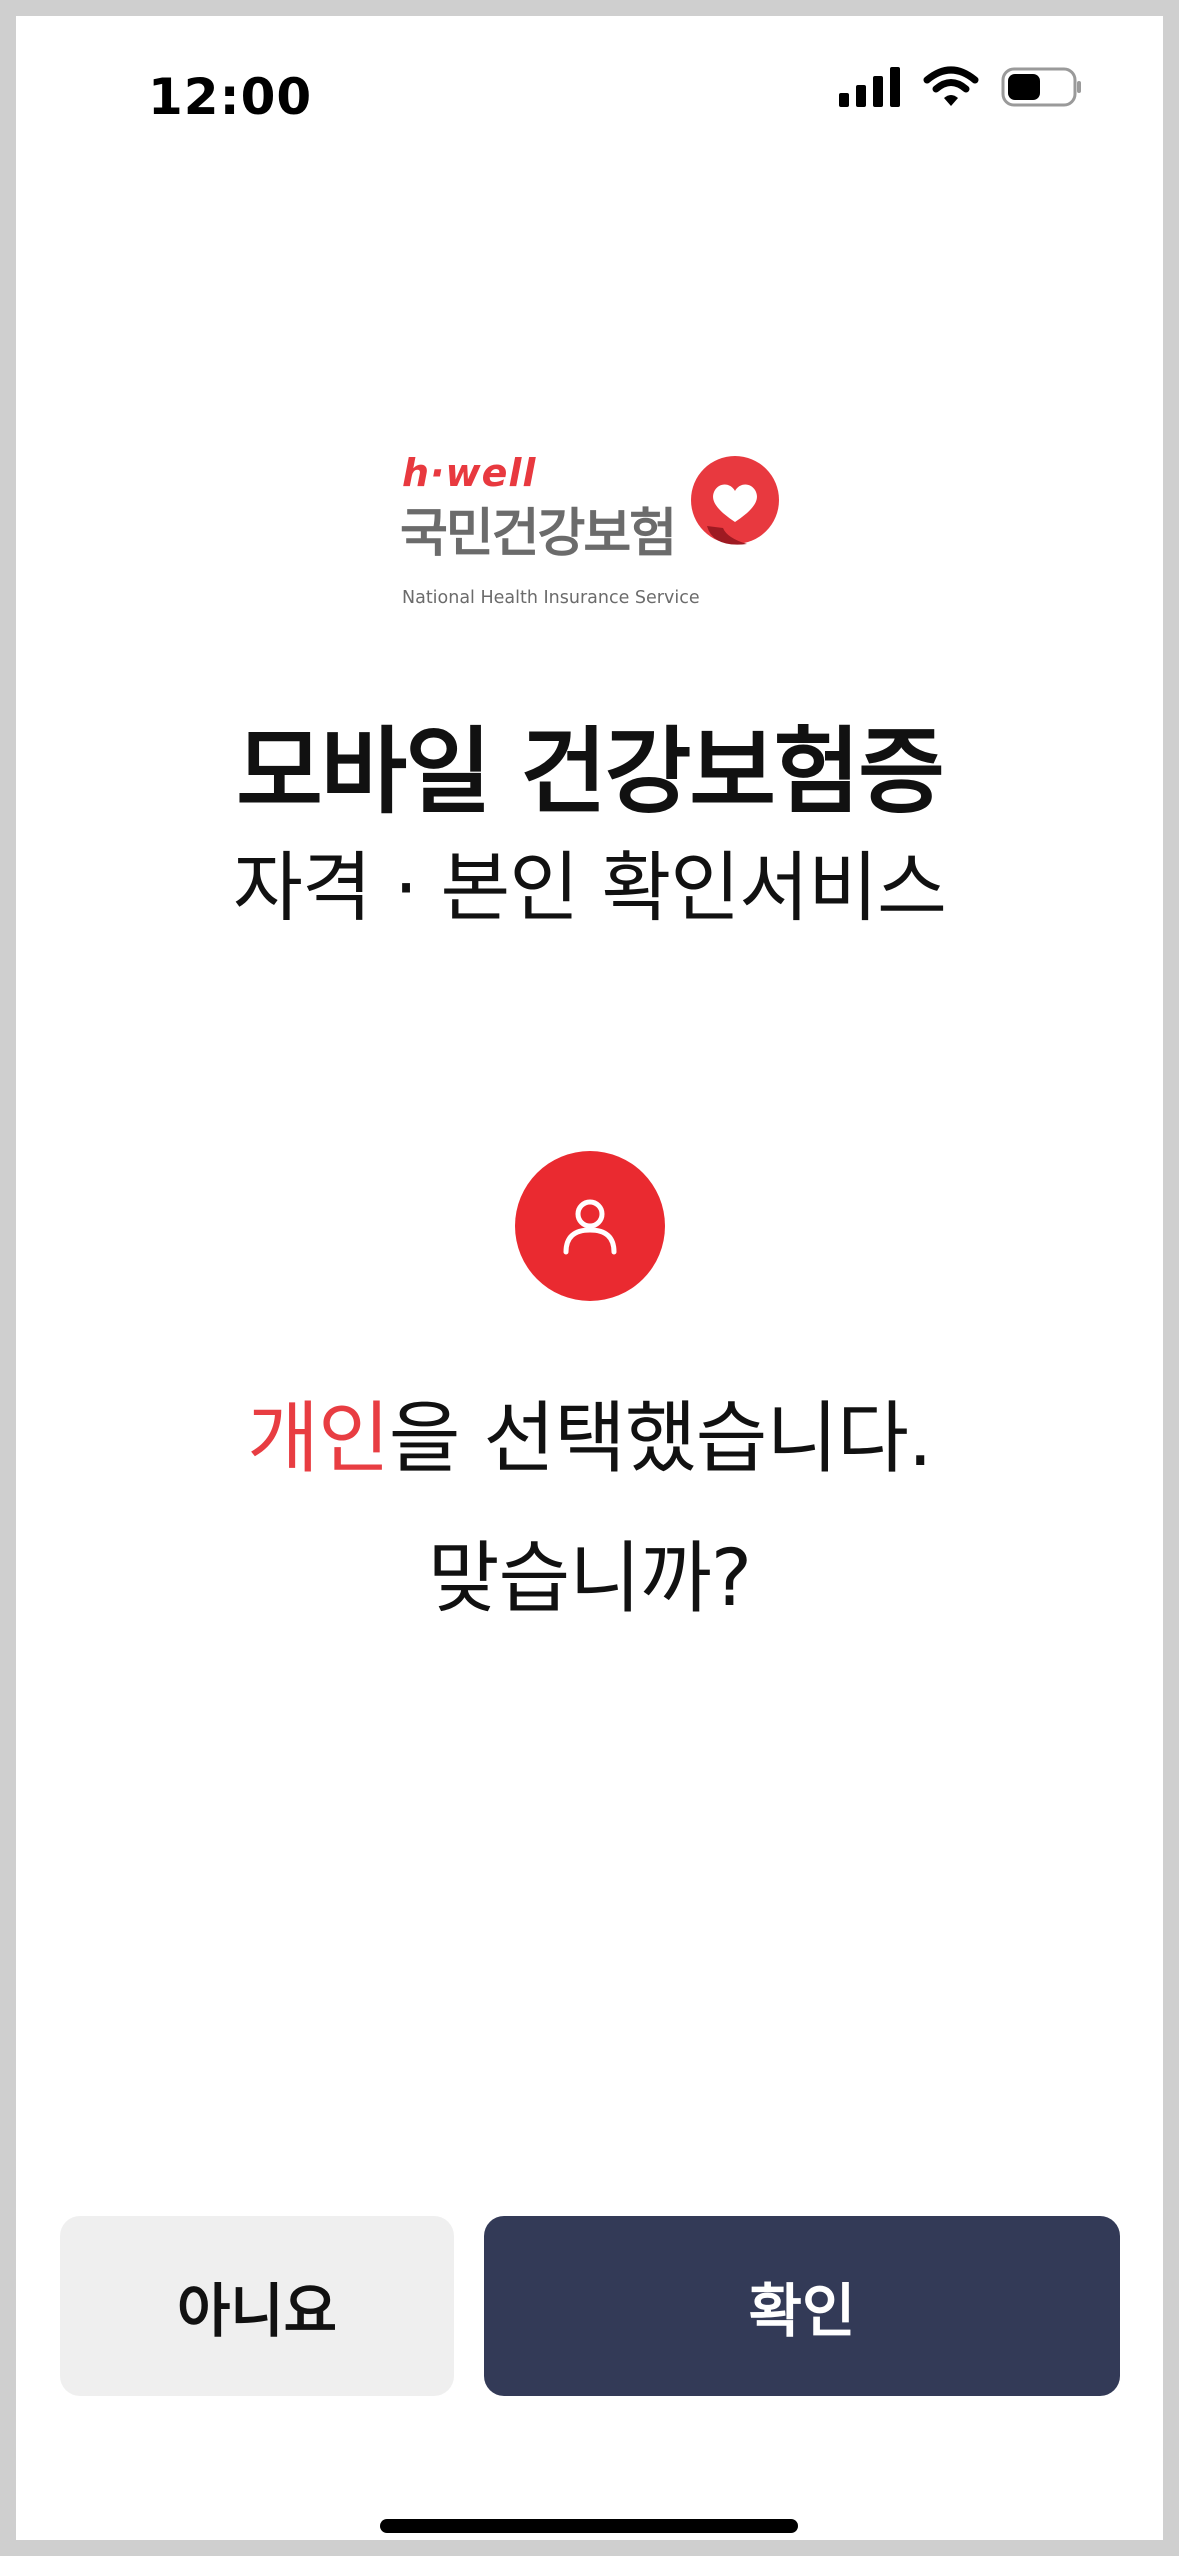 The height and width of the screenshot is (2556, 1179). Describe the element at coordinates (538, 534) in the screenshot. I see `logo-org-name: 국민건강보험` at that location.